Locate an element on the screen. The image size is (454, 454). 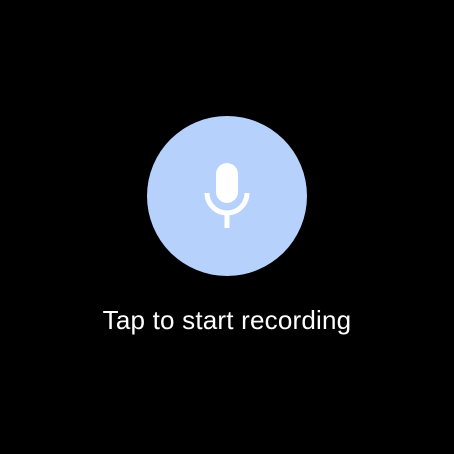
record-button is located at coordinates (227, 196).